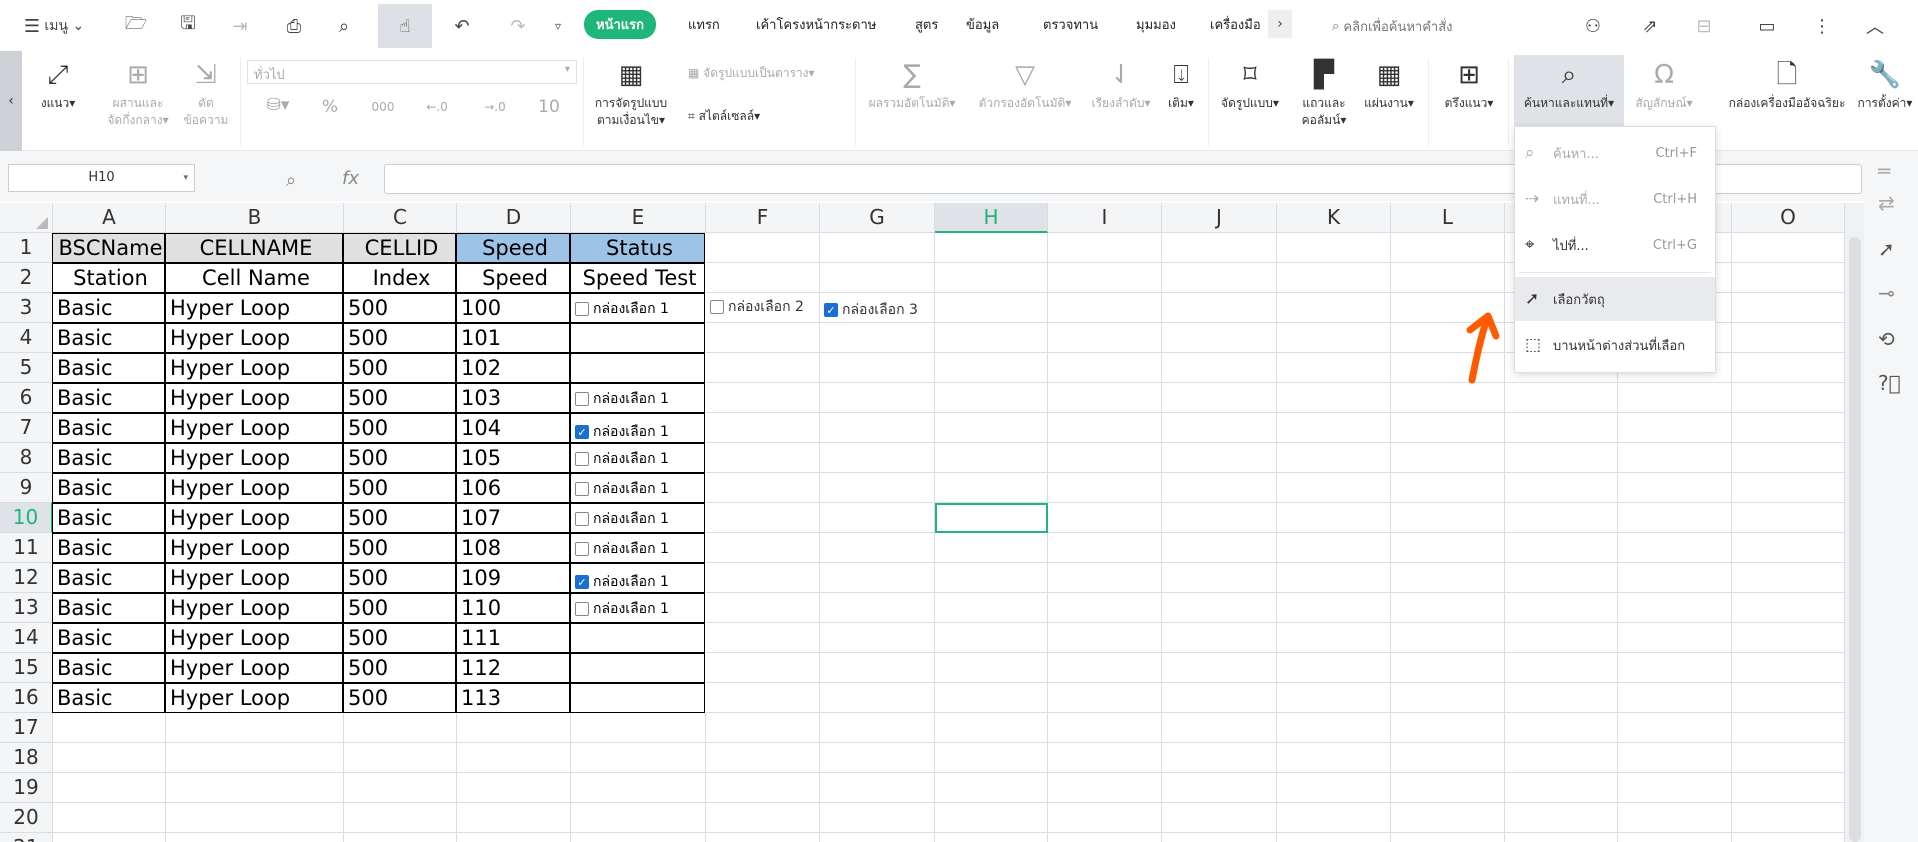 This screenshot has width=1918, height=842. I want to click on cell-G12, so click(877, 578).